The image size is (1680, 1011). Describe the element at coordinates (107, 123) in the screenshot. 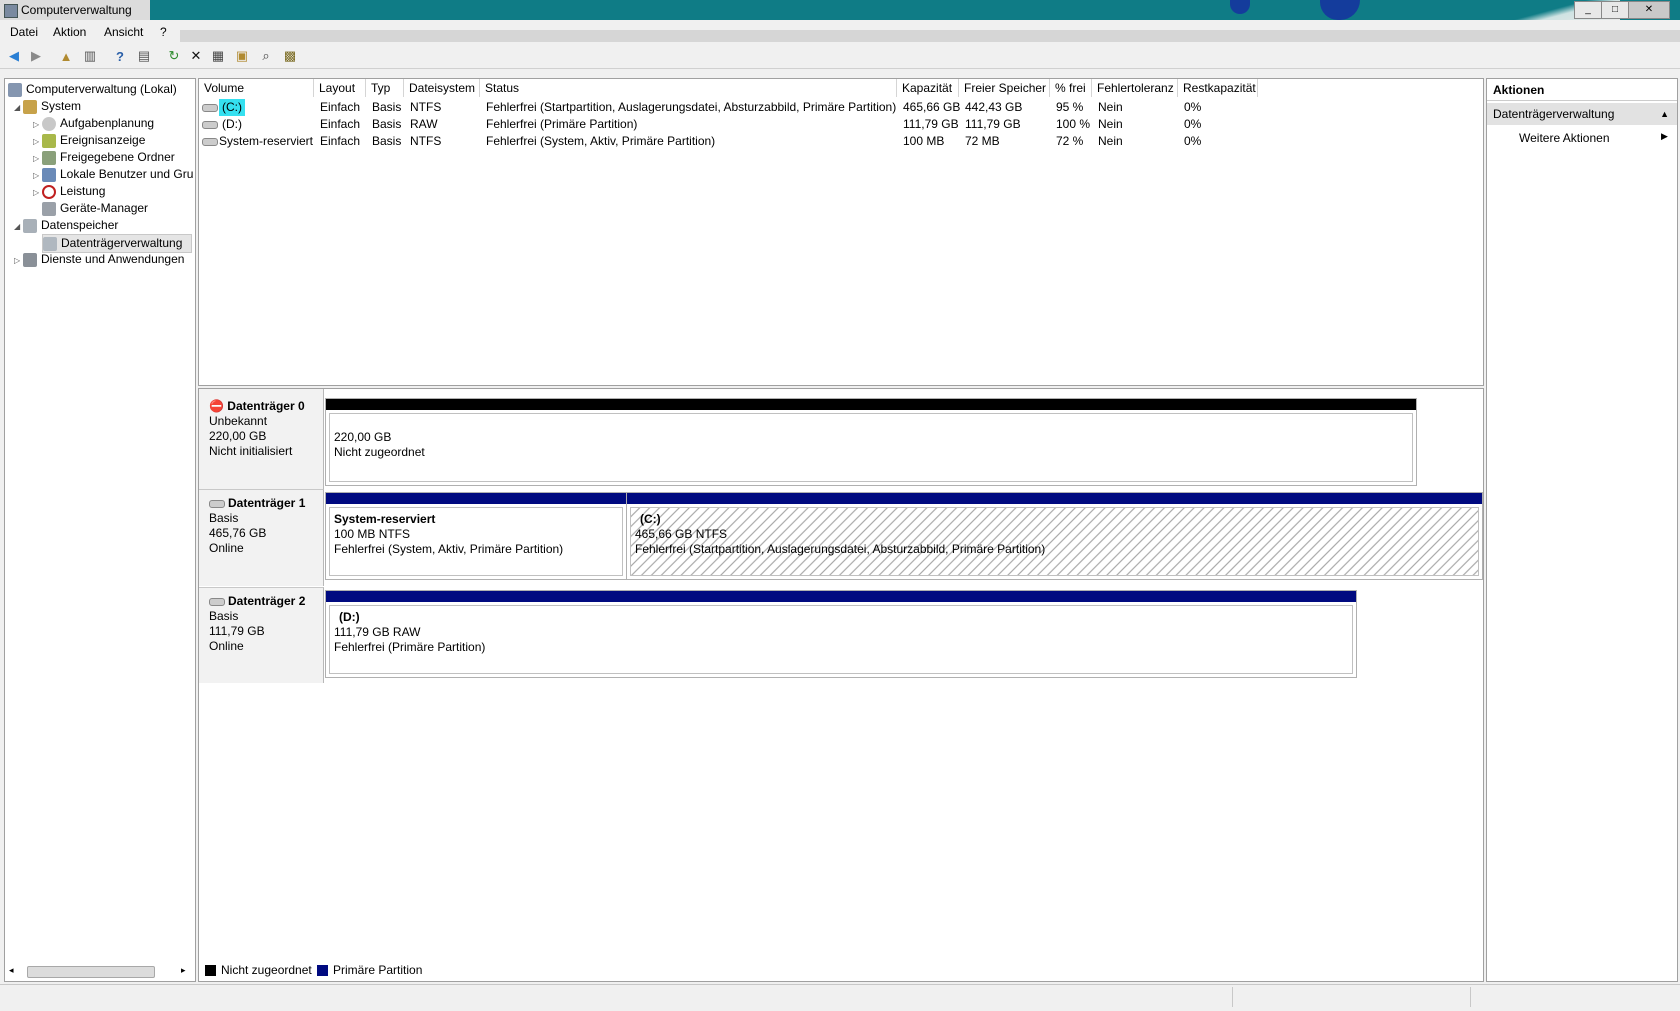

I see `tree-label: Aufgabenplanung` at that location.